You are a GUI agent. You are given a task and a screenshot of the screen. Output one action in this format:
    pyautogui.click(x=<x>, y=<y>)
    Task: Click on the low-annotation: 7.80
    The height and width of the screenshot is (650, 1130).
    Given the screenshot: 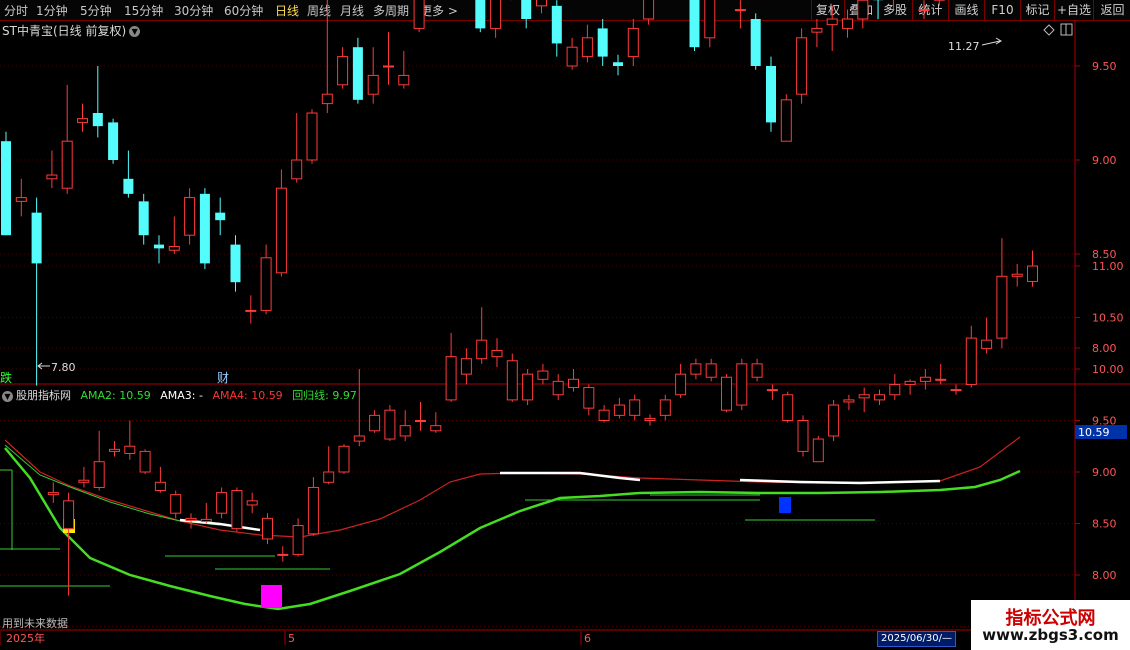 What is the action you would take?
    pyautogui.click(x=56, y=367)
    